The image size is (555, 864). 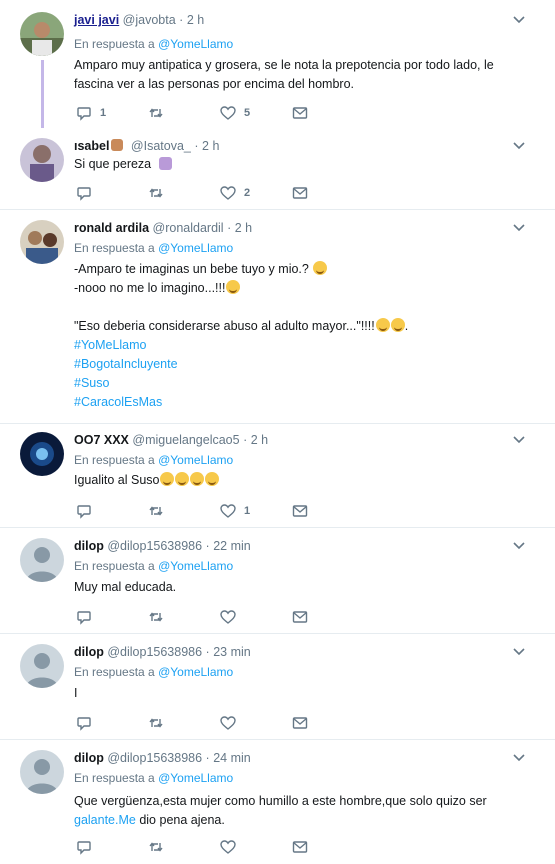 What do you see at coordinates (149, 20) in the screenshot?
I see `user-handle: @javobta` at bounding box center [149, 20].